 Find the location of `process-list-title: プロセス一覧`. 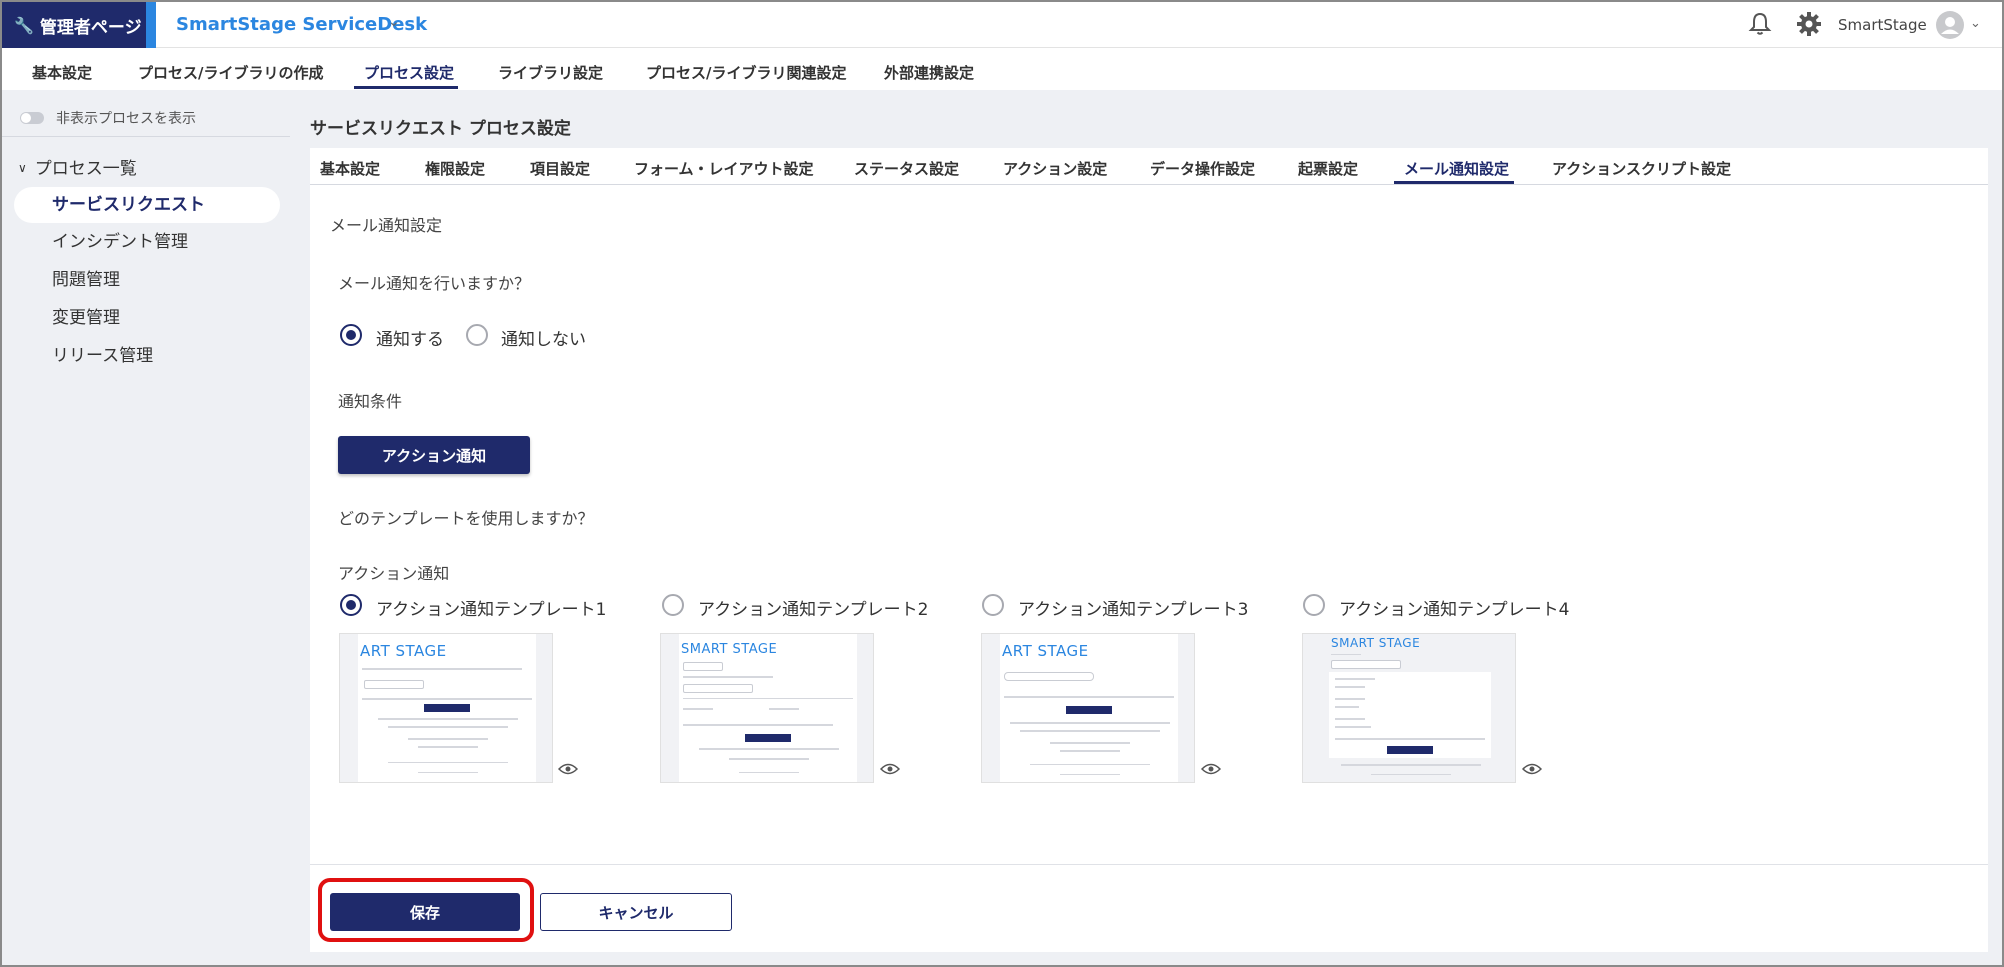

process-list-title: プロセス一覧 is located at coordinates (85, 169).